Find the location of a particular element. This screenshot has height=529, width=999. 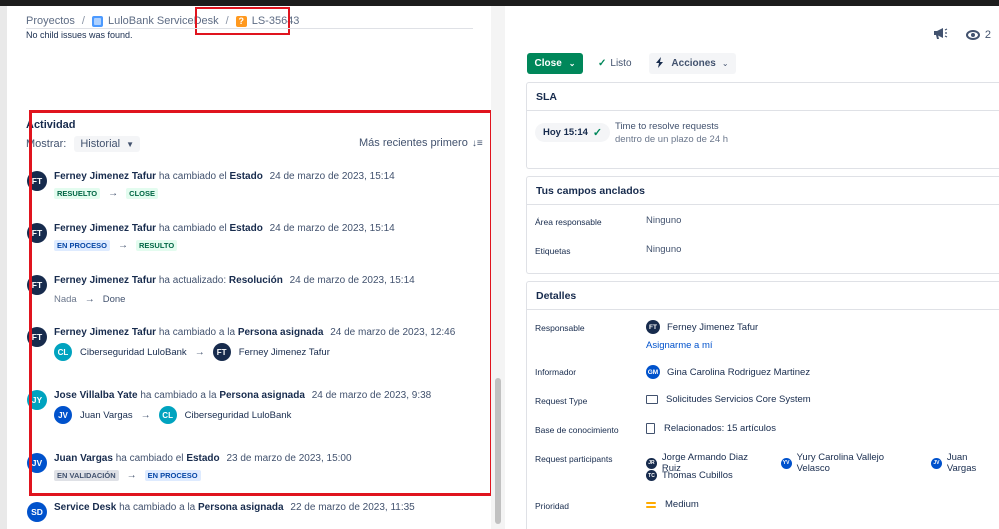

priority-label: Prioridad is located at coordinates (552, 506).